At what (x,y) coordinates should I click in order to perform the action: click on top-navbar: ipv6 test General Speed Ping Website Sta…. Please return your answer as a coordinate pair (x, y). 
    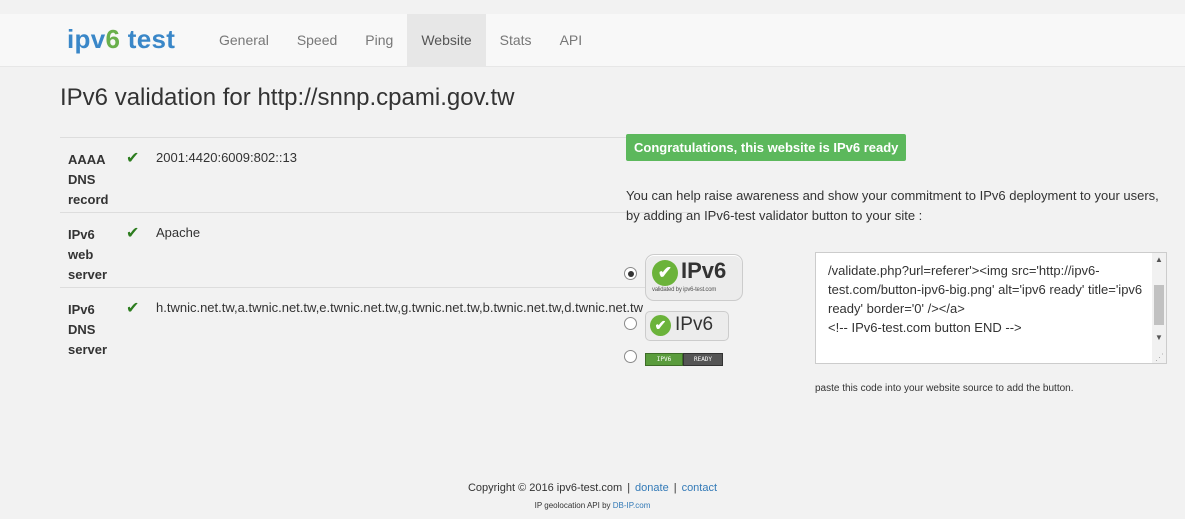
    Looking at the image, I should click on (592, 40).